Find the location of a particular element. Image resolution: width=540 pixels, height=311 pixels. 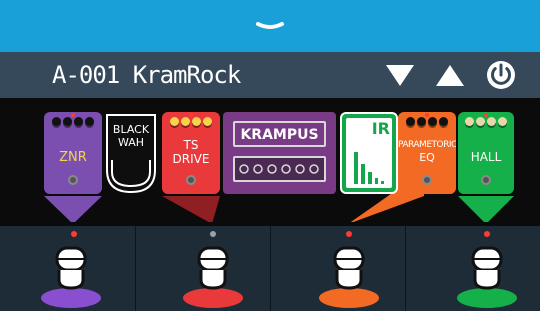

pedal-knob-row is located at coordinates (279, 169).